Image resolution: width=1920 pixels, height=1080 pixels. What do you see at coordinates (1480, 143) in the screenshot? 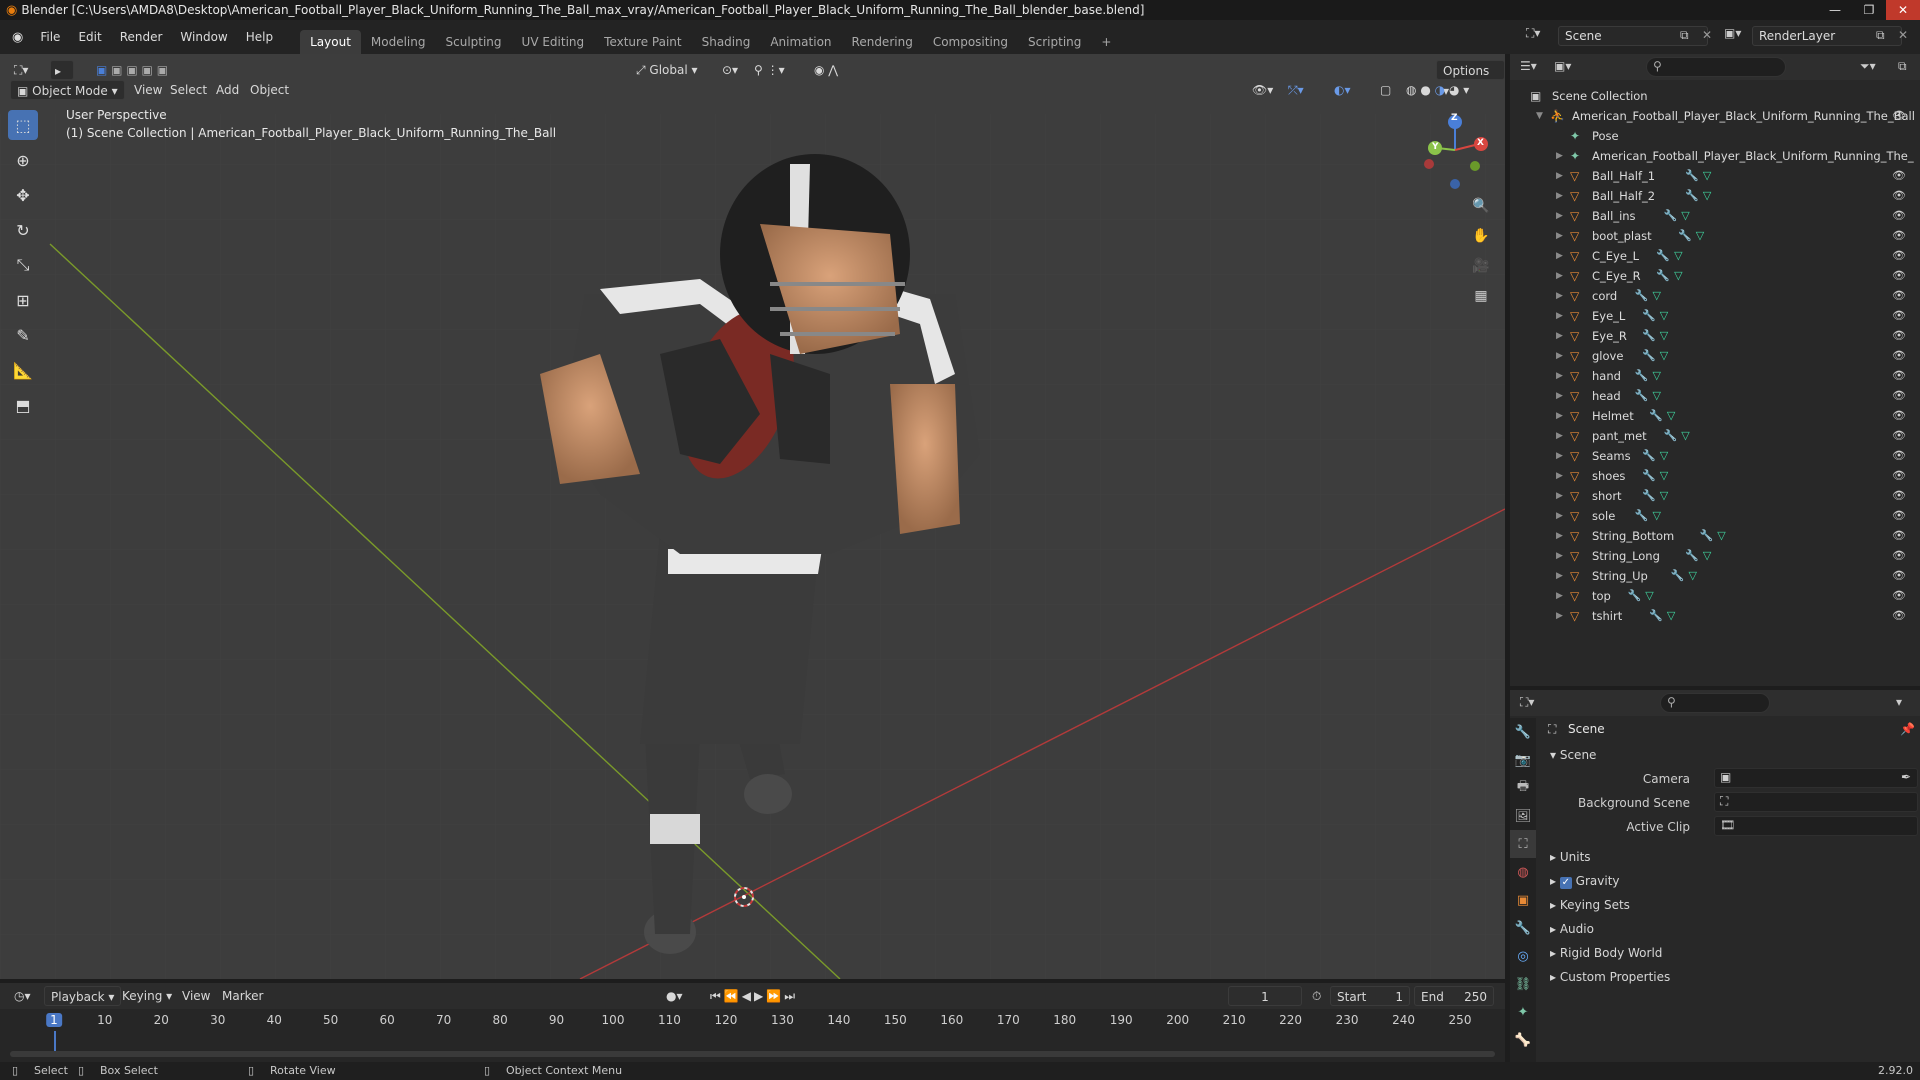
I see `gizmo-x-label: X` at bounding box center [1480, 143].